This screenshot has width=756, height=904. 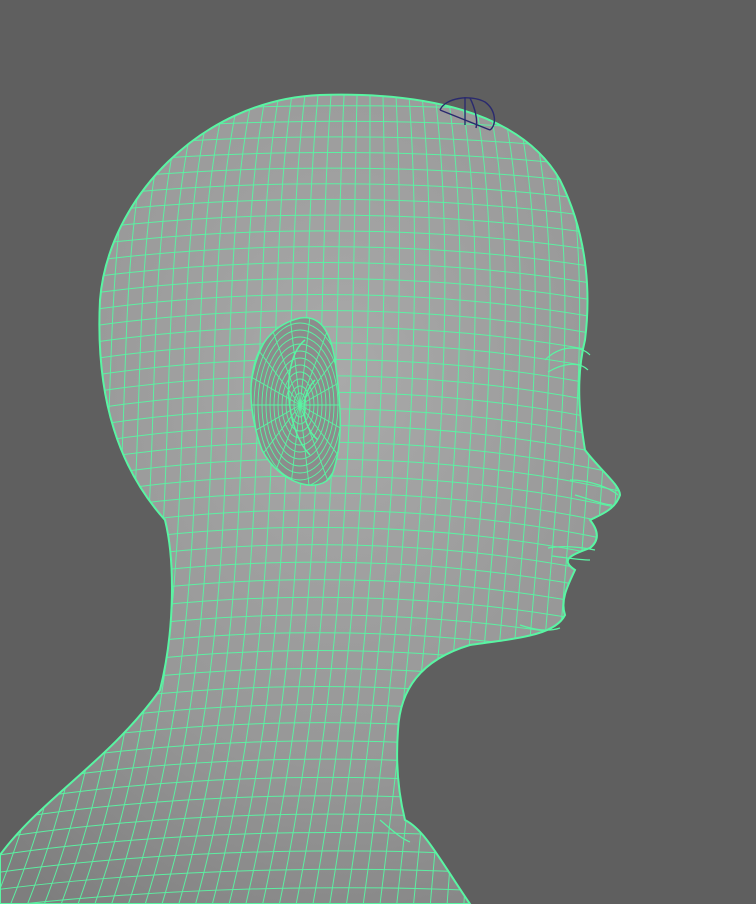 I want to click on wireframe-edge, so click(x=618, y=499).